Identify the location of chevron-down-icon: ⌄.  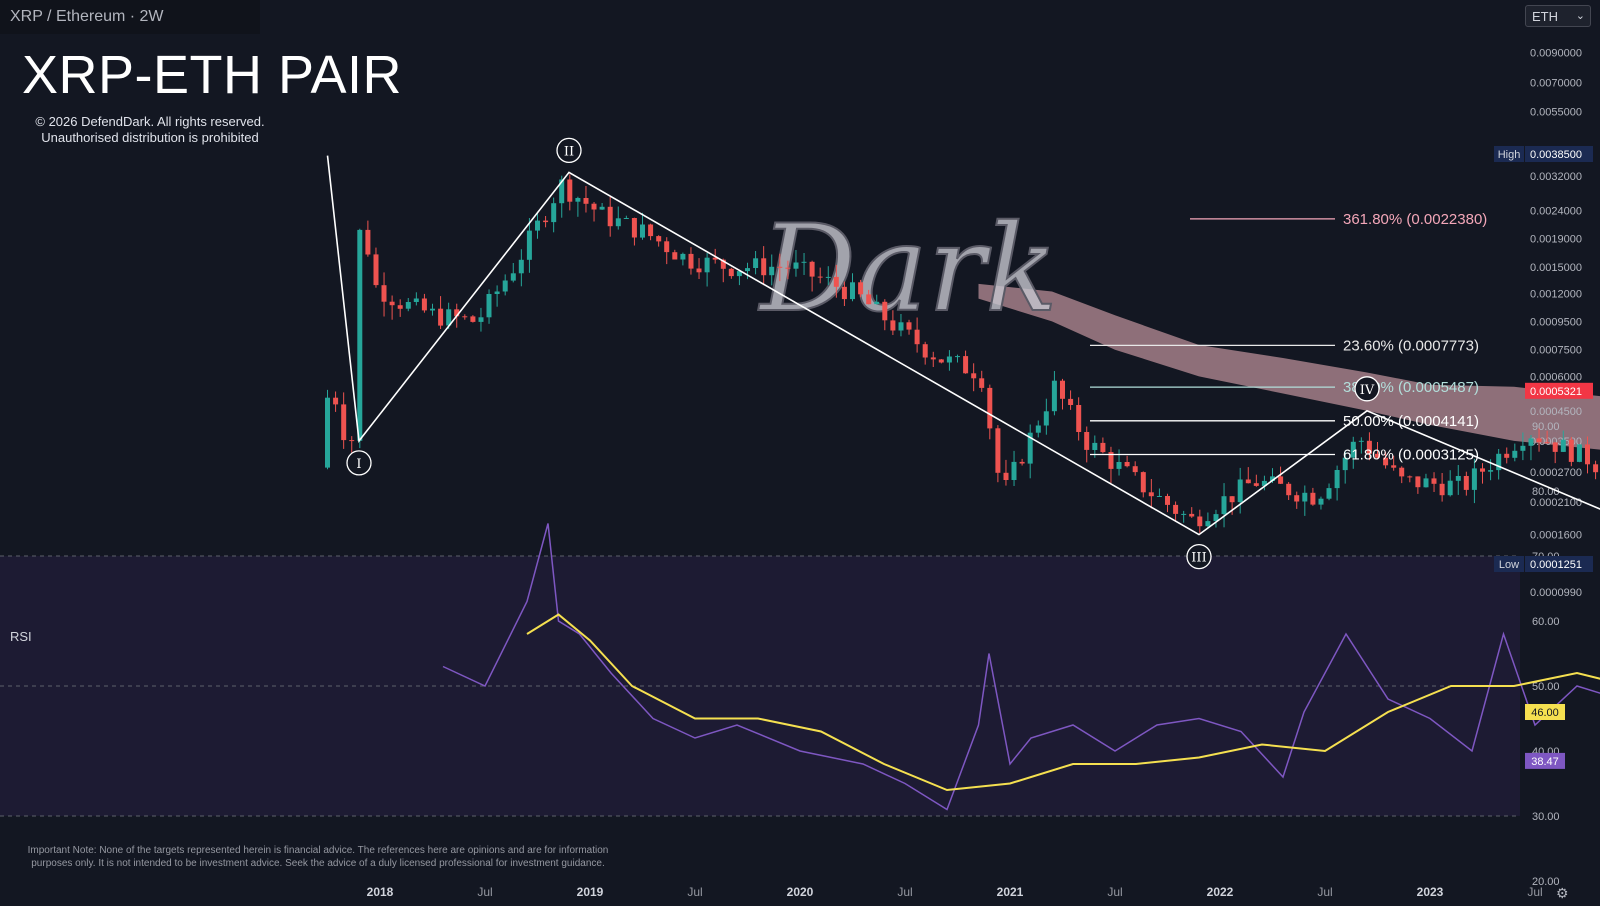
(1580, 16).